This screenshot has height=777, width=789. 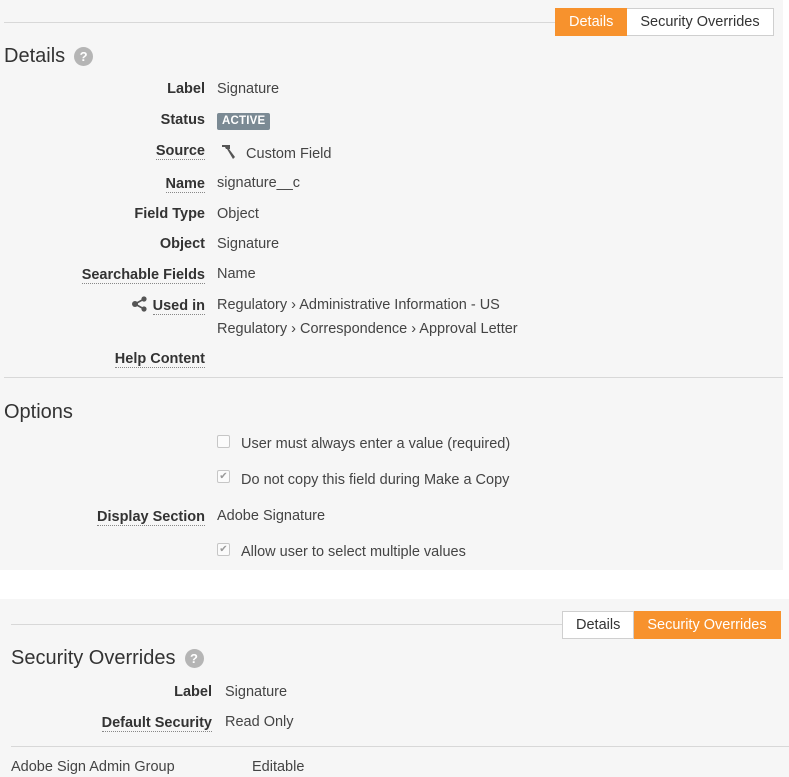 What do you see at coordinates (223, 549) in the screenshot?
I see `multiple-values-checkbox: ✔` at bounding box center [223, 549].